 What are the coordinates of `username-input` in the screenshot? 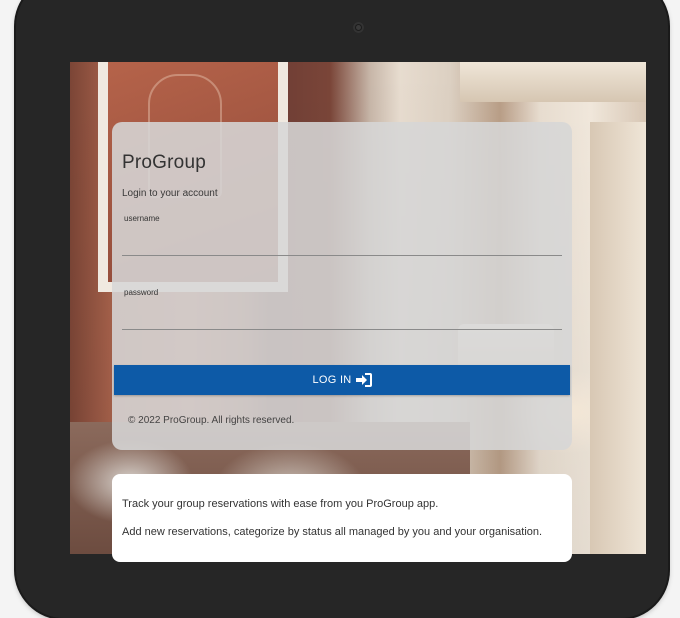 It's located at (342, 245).